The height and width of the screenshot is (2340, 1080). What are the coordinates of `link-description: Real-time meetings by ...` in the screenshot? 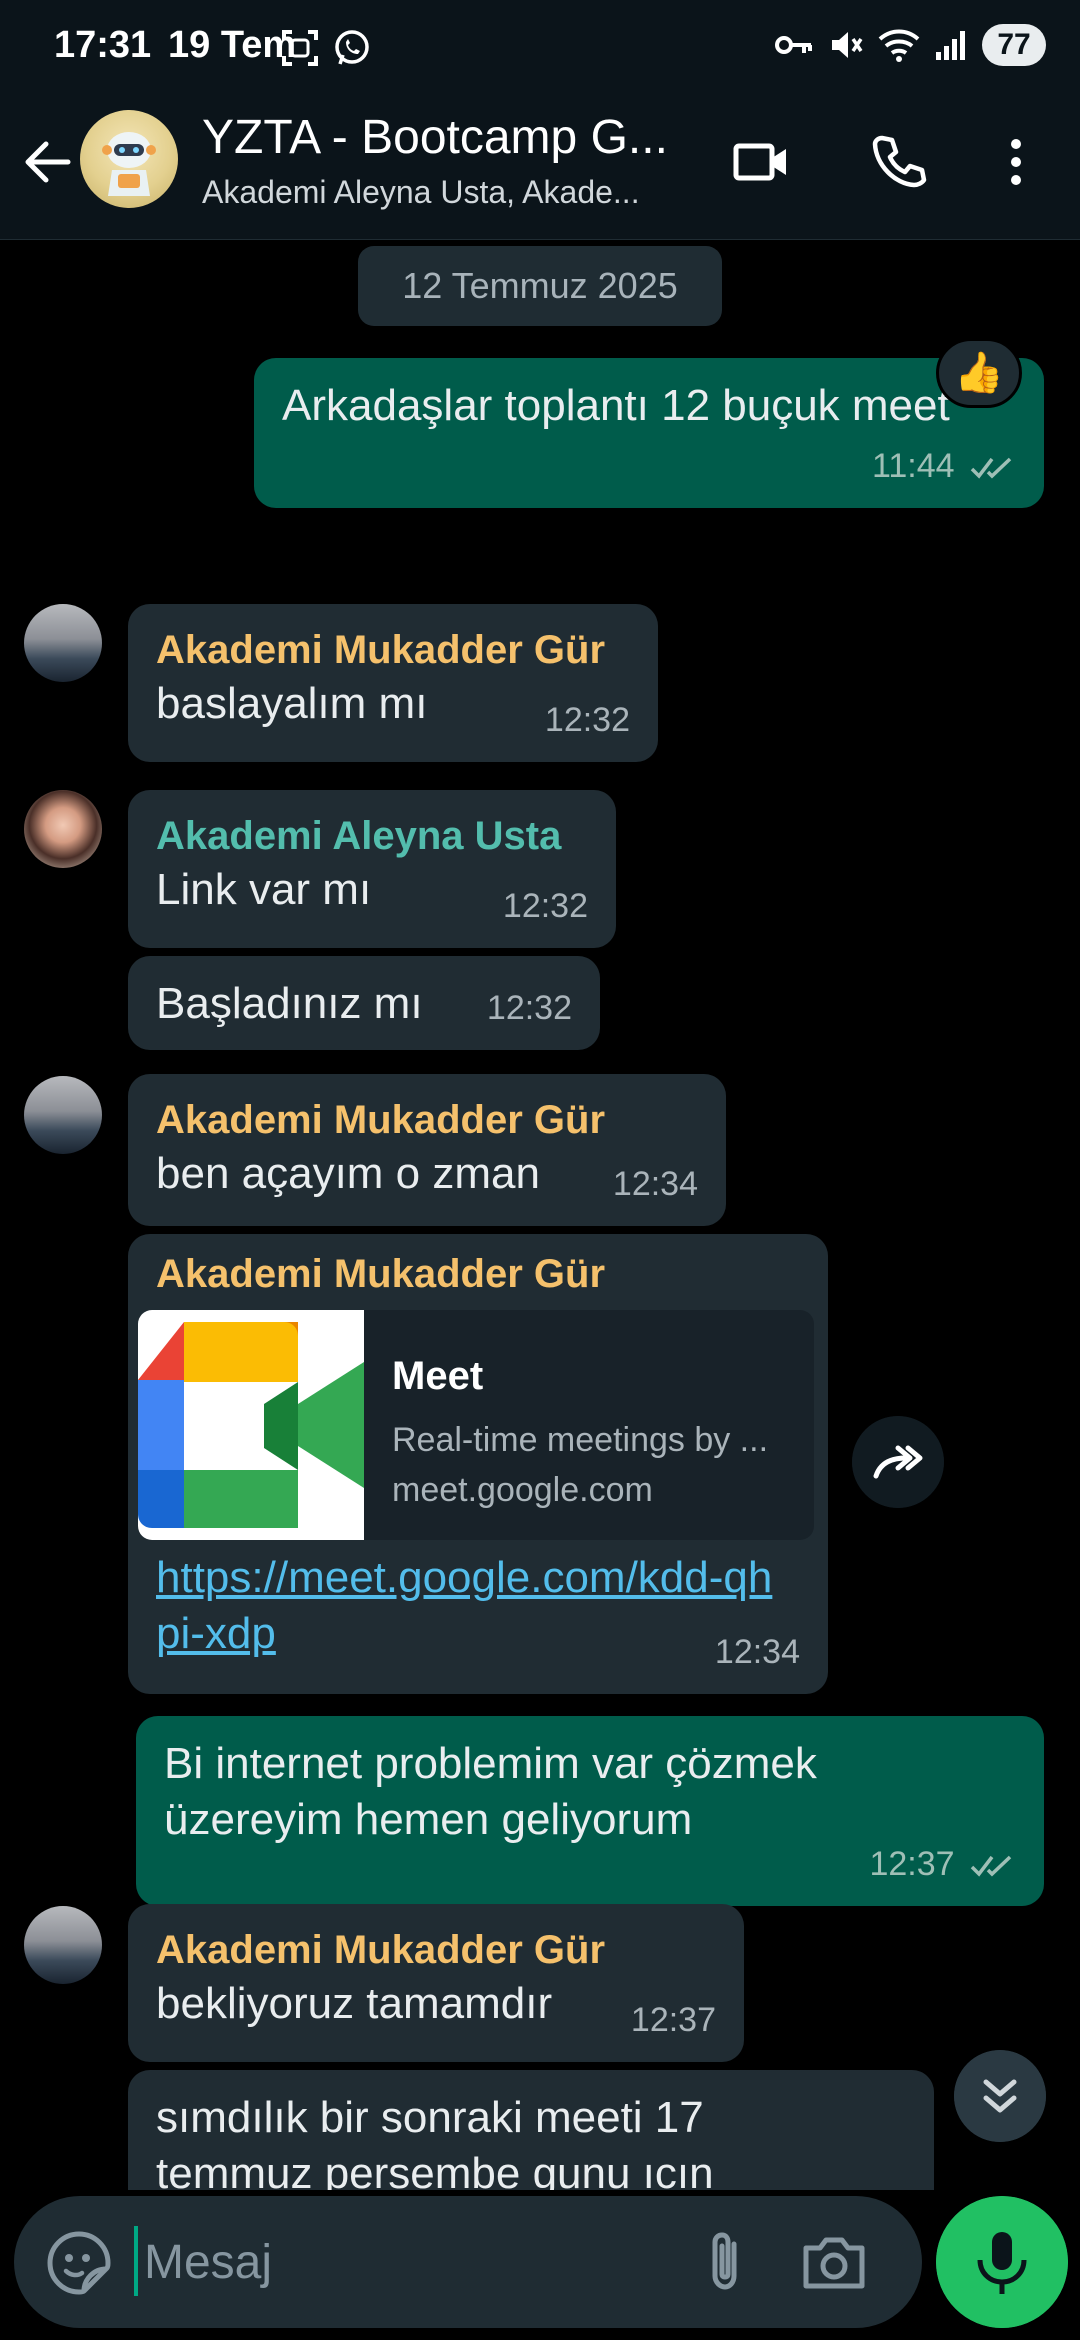 It's located at (580, 1440).